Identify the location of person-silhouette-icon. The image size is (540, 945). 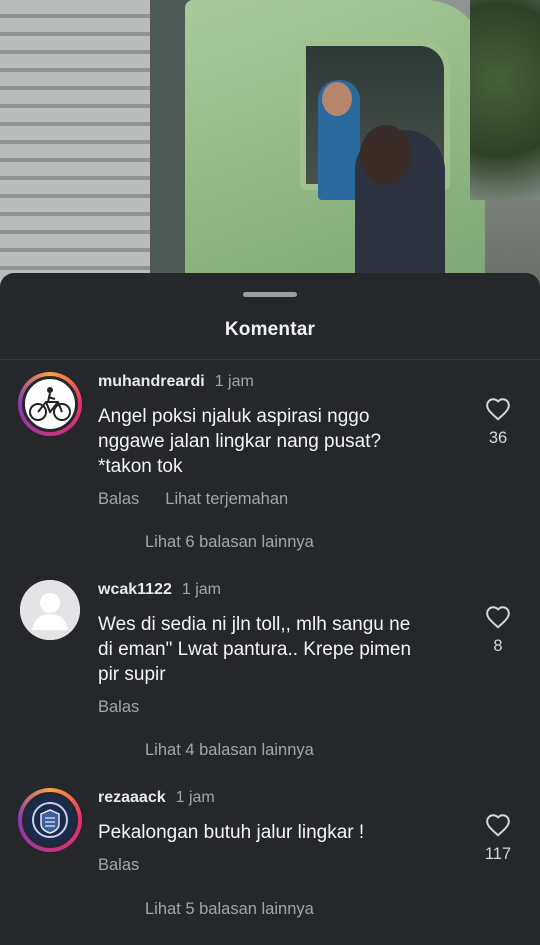
(50, 610).